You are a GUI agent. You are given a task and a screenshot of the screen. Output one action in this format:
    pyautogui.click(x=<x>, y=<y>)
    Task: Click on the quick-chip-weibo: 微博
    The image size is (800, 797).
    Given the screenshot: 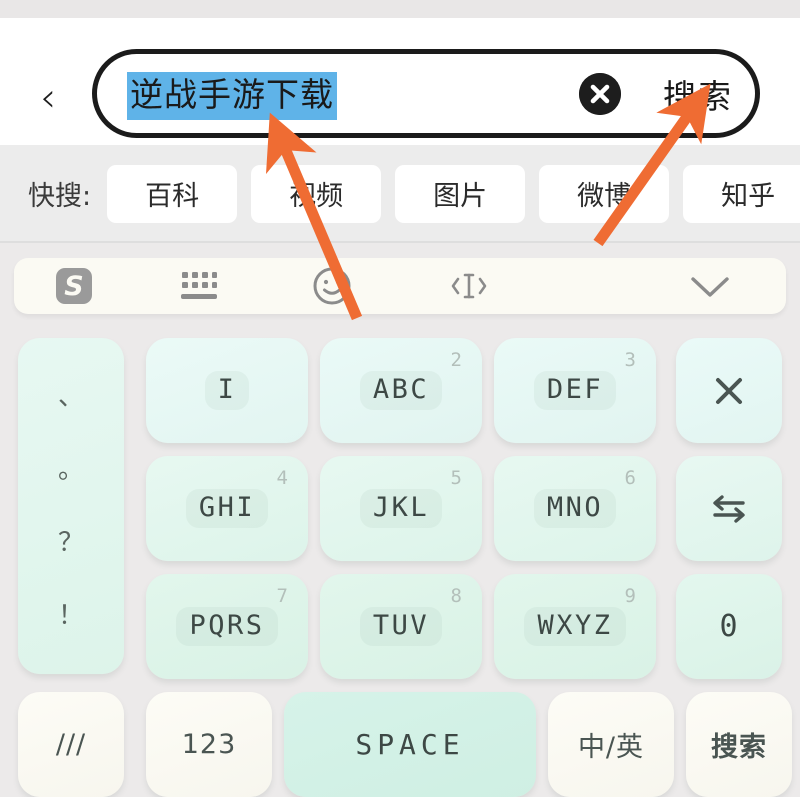 What is the action you would take?
    pyautogui.click(x=604, y=193)
    